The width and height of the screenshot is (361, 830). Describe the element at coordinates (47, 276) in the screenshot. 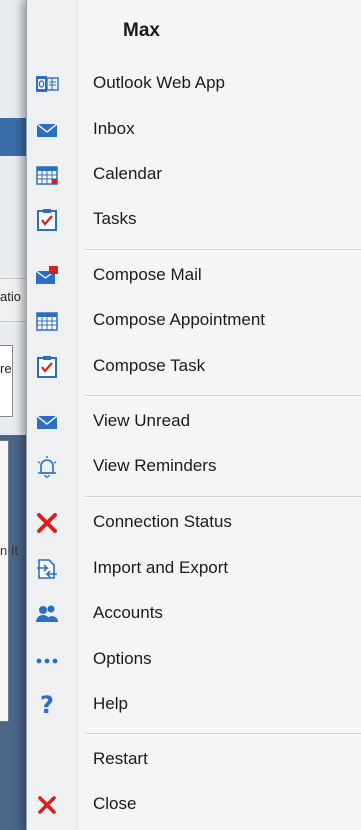

I see `compose-mail-icon` at that location.